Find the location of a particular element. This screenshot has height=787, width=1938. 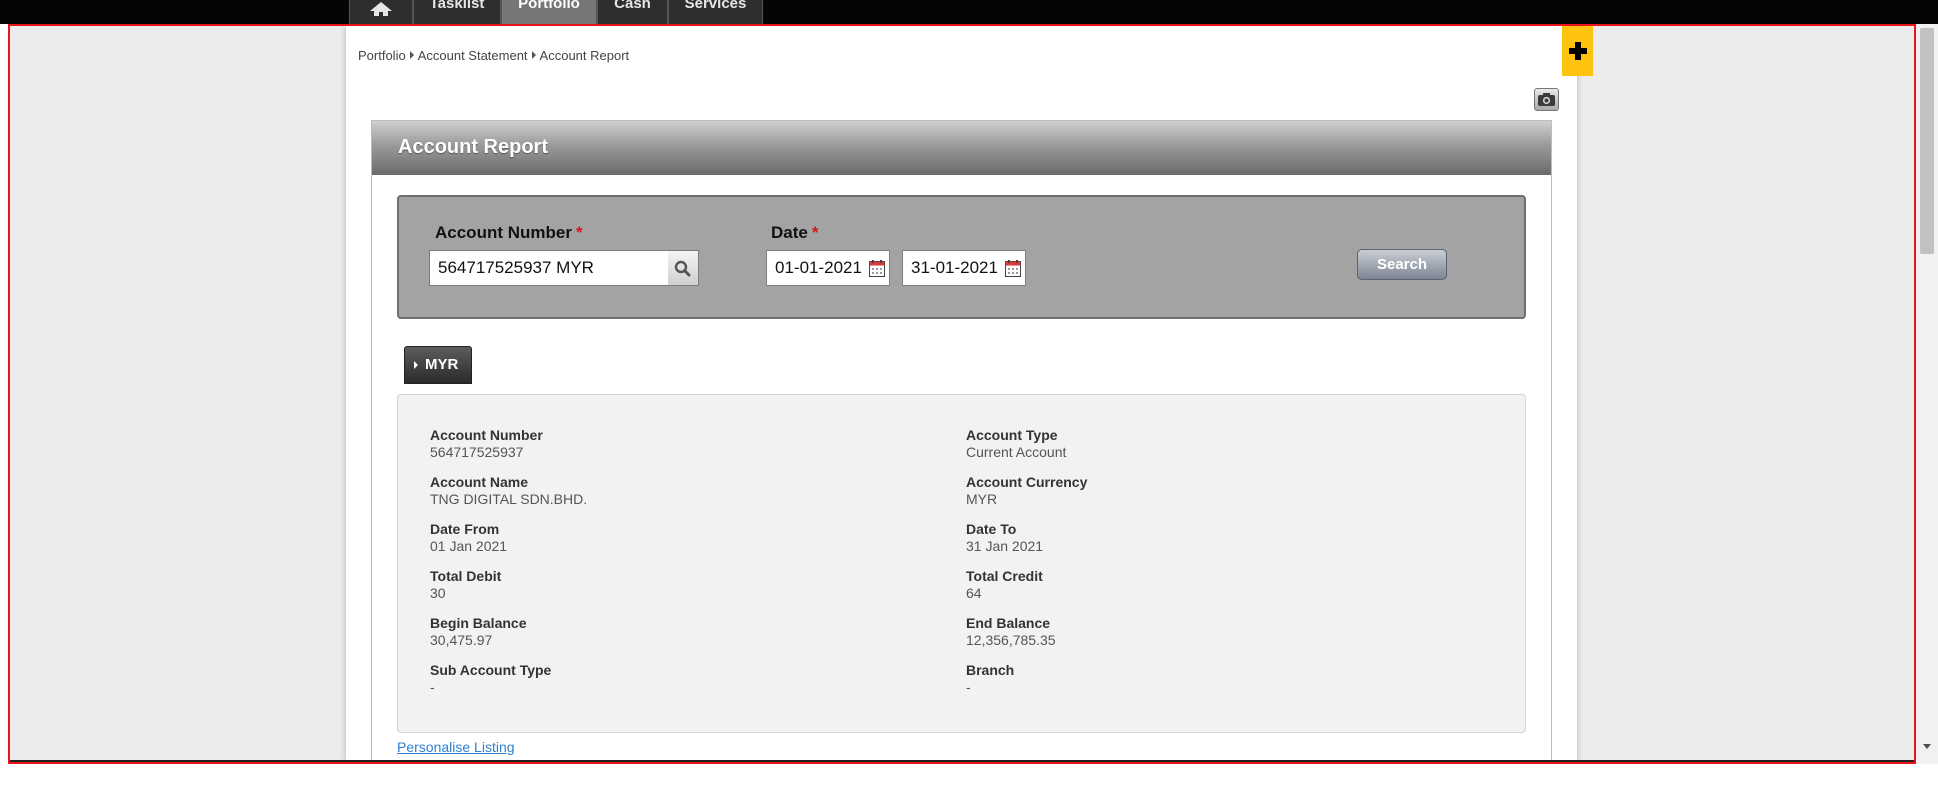

caret-right-icon is located at coordinates (416, 365).